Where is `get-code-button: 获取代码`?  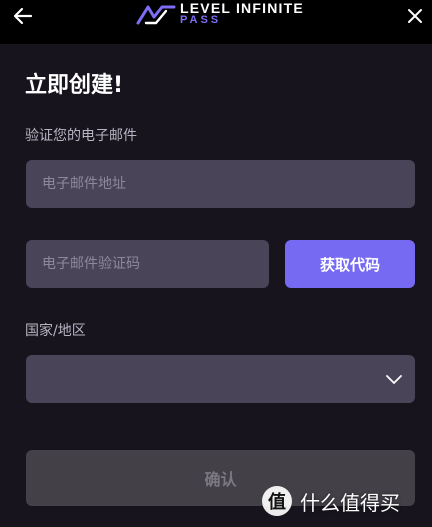 get-code-button: 获取代码 is located at coordinates (350, 264).